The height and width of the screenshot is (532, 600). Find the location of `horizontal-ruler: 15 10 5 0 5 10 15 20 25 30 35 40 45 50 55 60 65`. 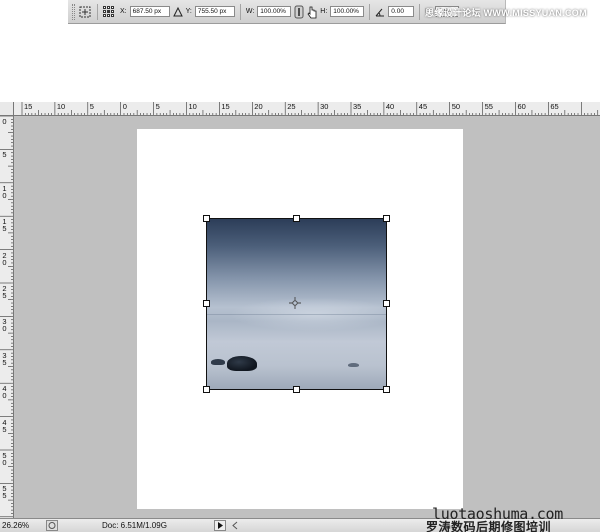

horizontal-ruler: 15 10 5 0 5 10 15 20 25 30 35 40 45 50 55 60 65 is located at coordinates (307, 109).